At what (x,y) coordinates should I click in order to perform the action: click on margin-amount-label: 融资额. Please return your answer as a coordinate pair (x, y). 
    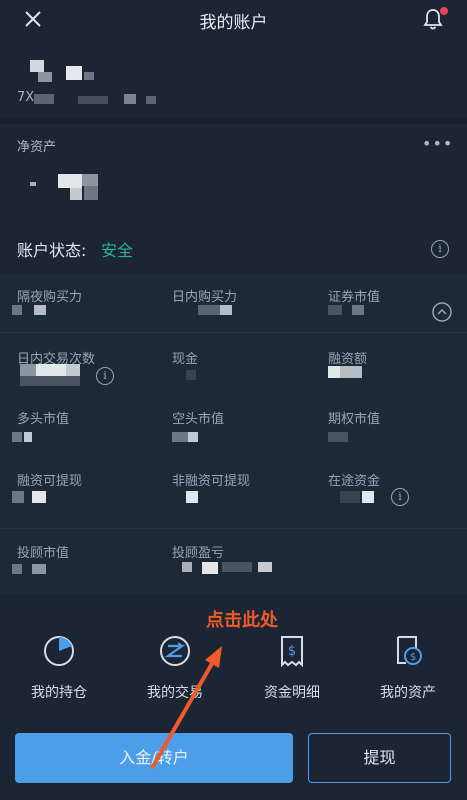
    Looking at the image, I should click on (348, 359).